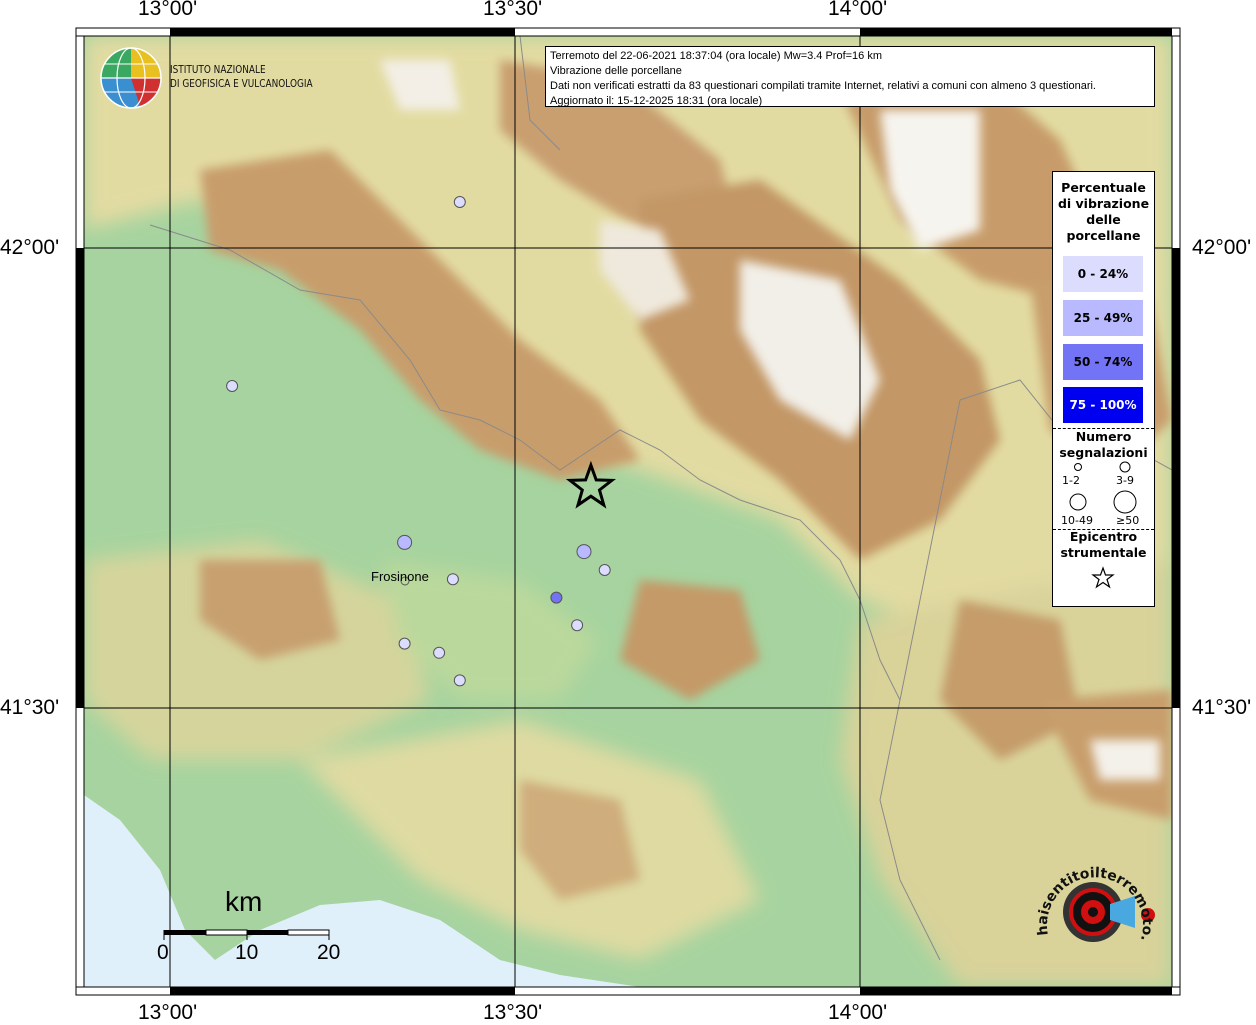 The image size is (1256, 1025). What do you see at coordinates (241, 84) in the screenshot?
I see `ingv-logo-line2: DI GEOFISICA E VULCANOLOGIA` at bounding box center [241, 84].